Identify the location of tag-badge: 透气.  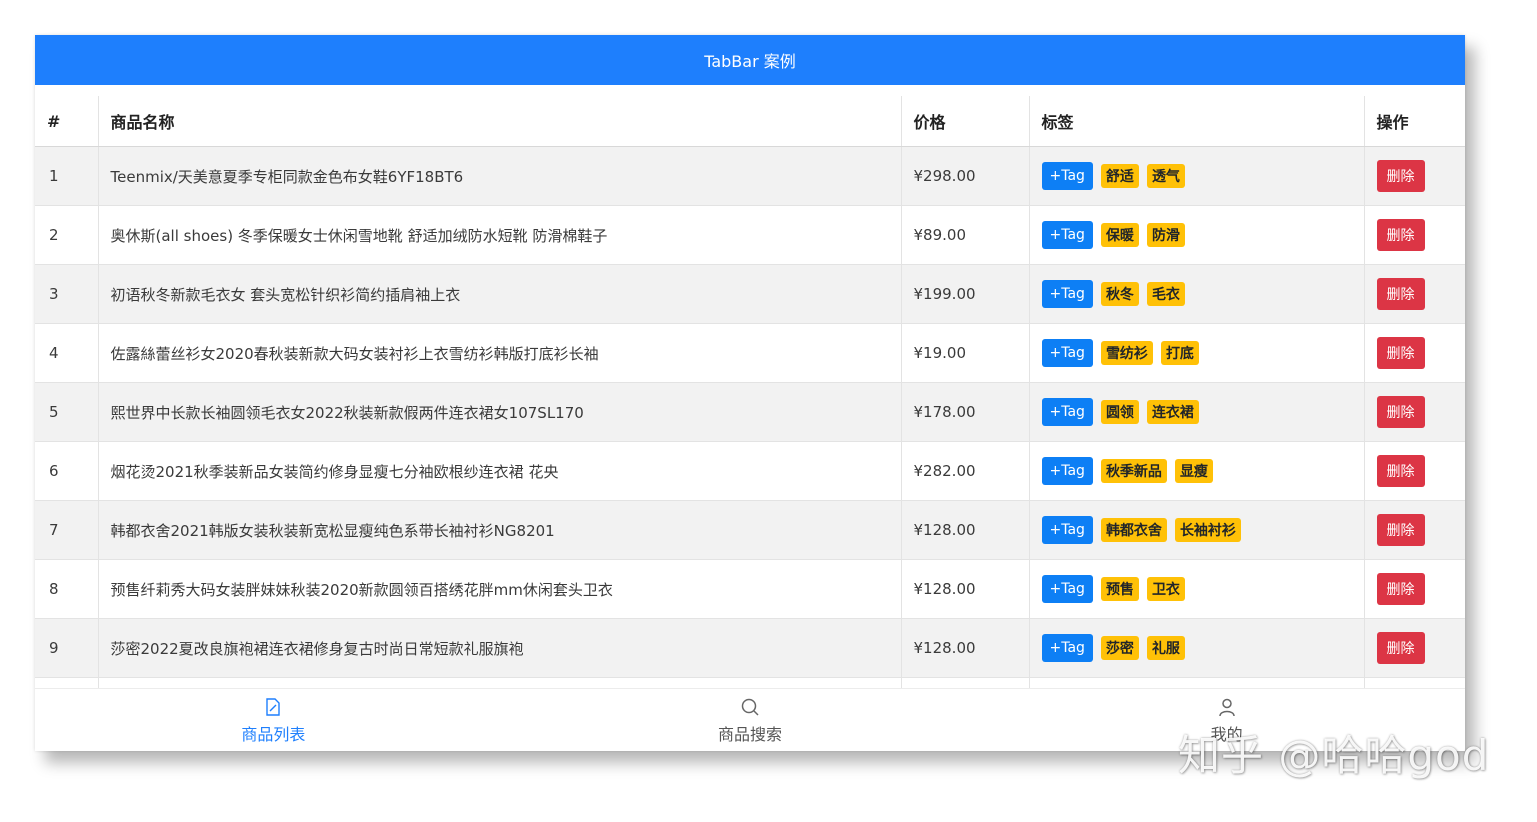
(1165, 176).